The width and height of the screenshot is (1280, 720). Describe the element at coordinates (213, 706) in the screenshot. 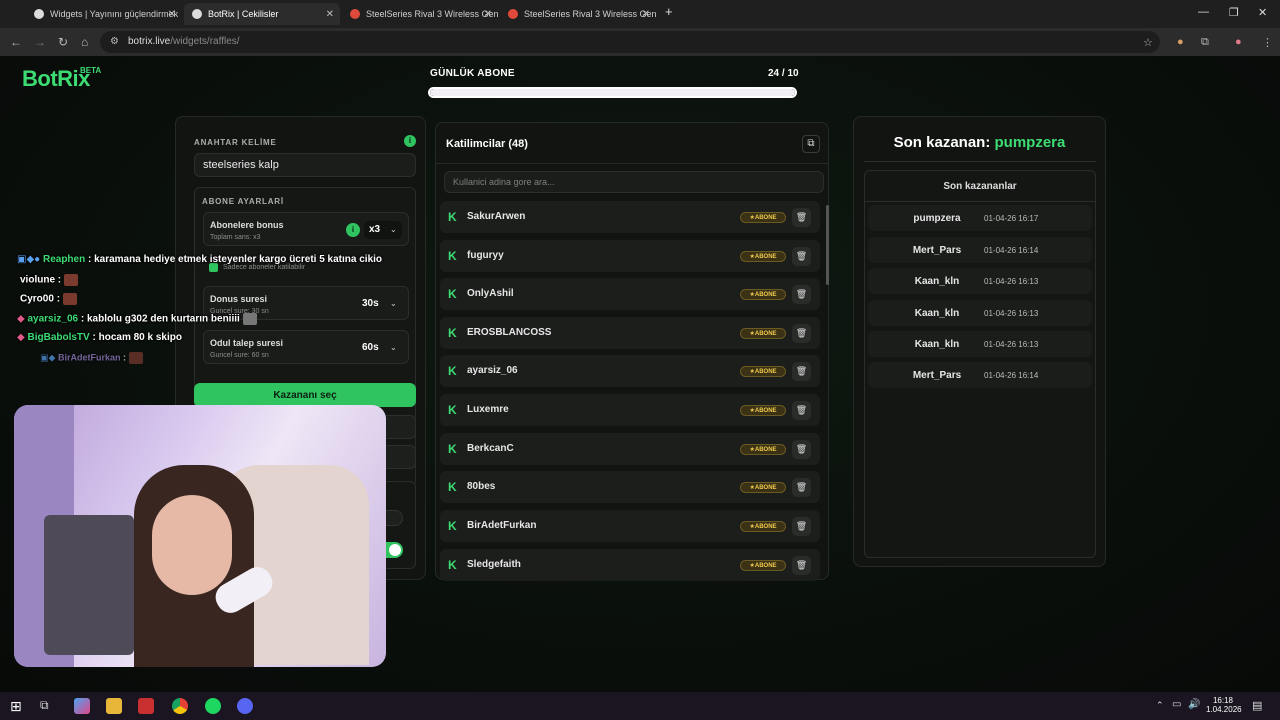

I see `spotify-icon` at that location.